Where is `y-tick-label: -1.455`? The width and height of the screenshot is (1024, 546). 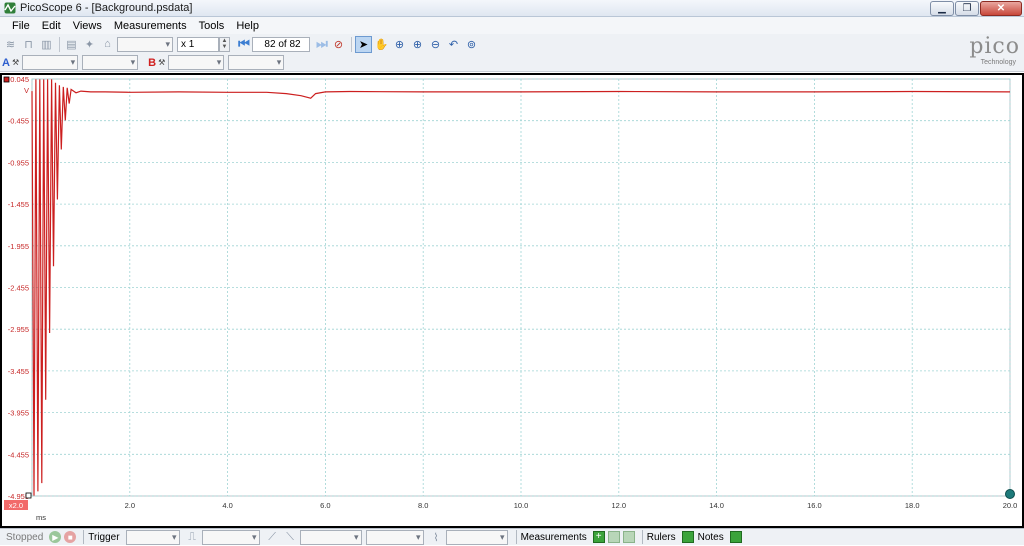
y-tick-label: -1.455 is located at coordinates (18, 204).